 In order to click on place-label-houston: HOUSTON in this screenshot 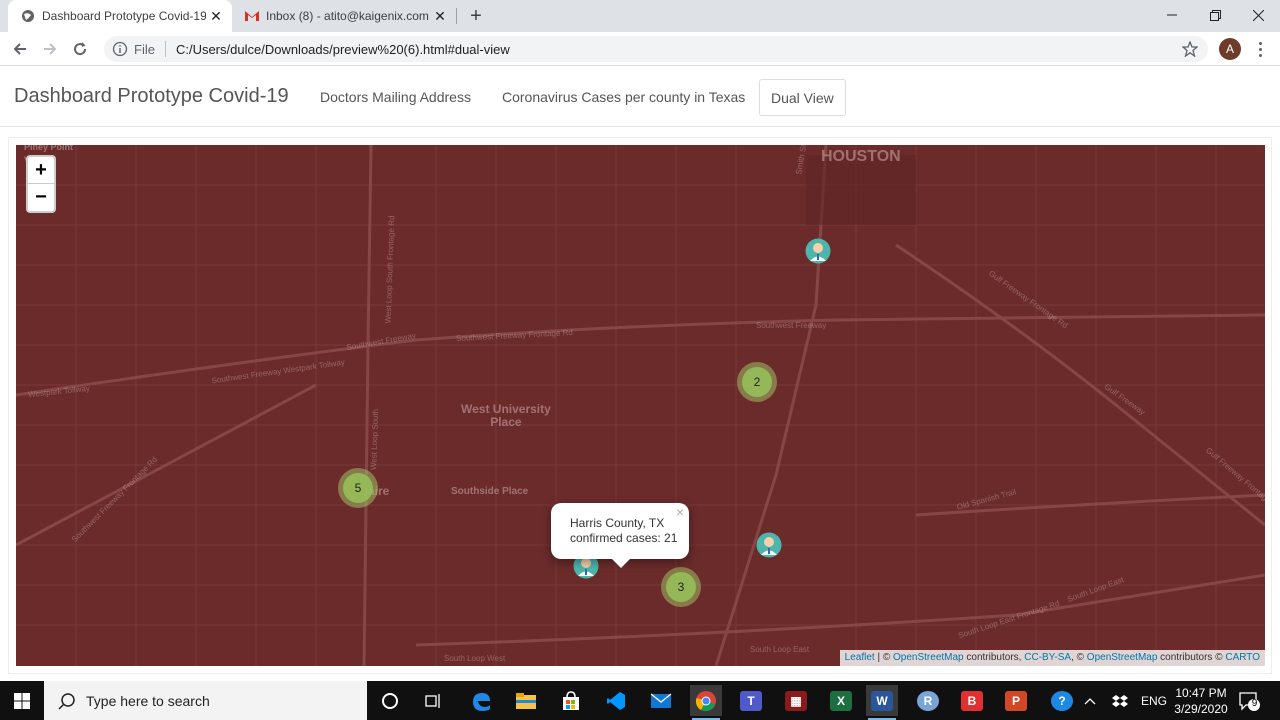, I will do `click(861, 156)`.